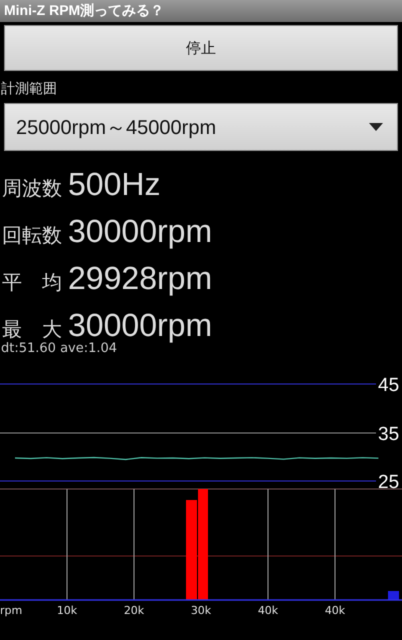 The image size is (402, 640). What do you see at coordinates (134, 610) in the screenshot?
I see `axis-label: 20k` at bounding box center [134, 610].